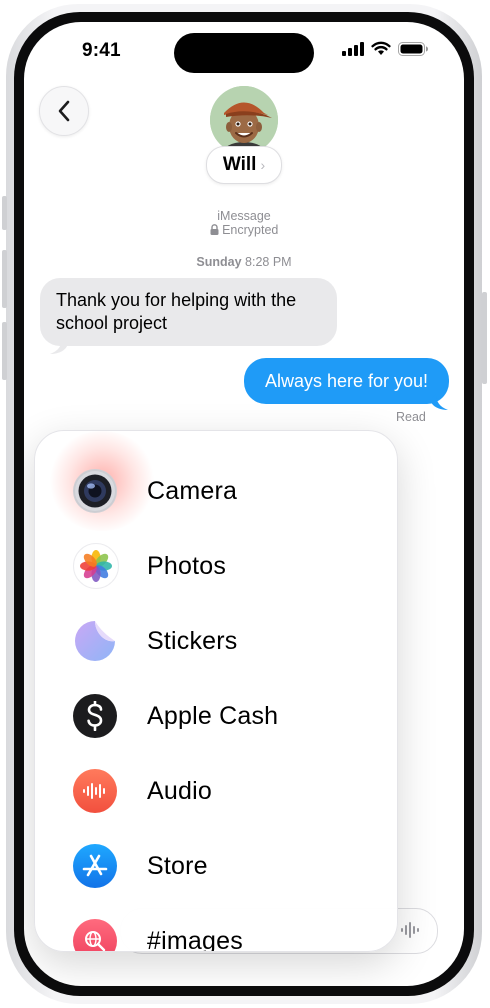 Image resolution: width=490 pixels, height=1008 pixels. I want to click on incoming-bubble-tail, so click(59, 346).